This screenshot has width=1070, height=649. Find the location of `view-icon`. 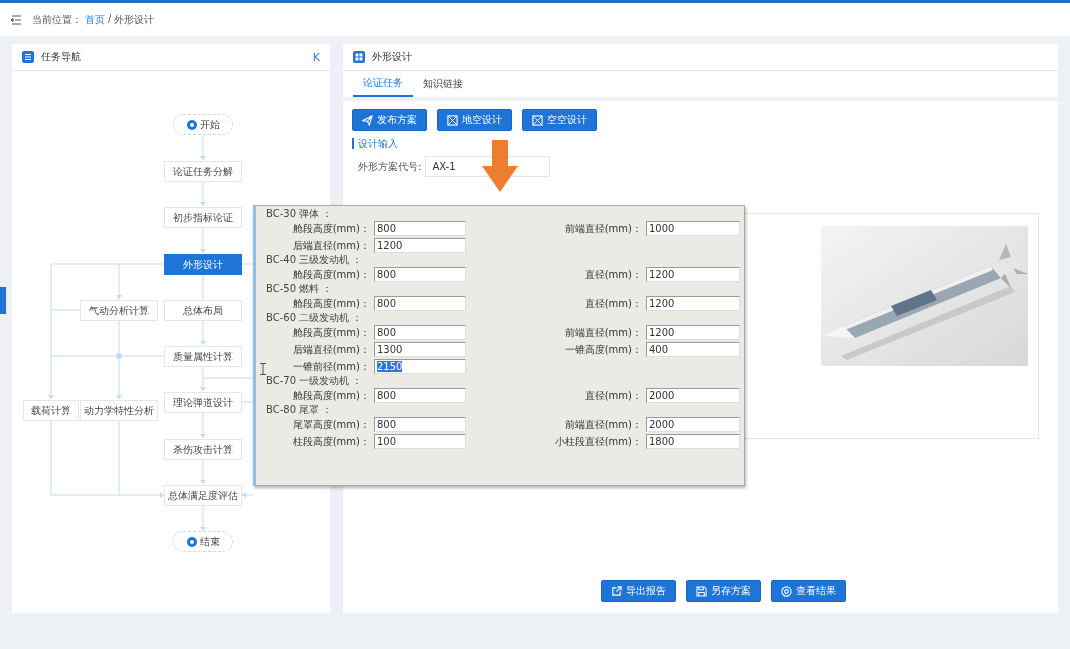

view-icon is located at coordinates (786, 591).